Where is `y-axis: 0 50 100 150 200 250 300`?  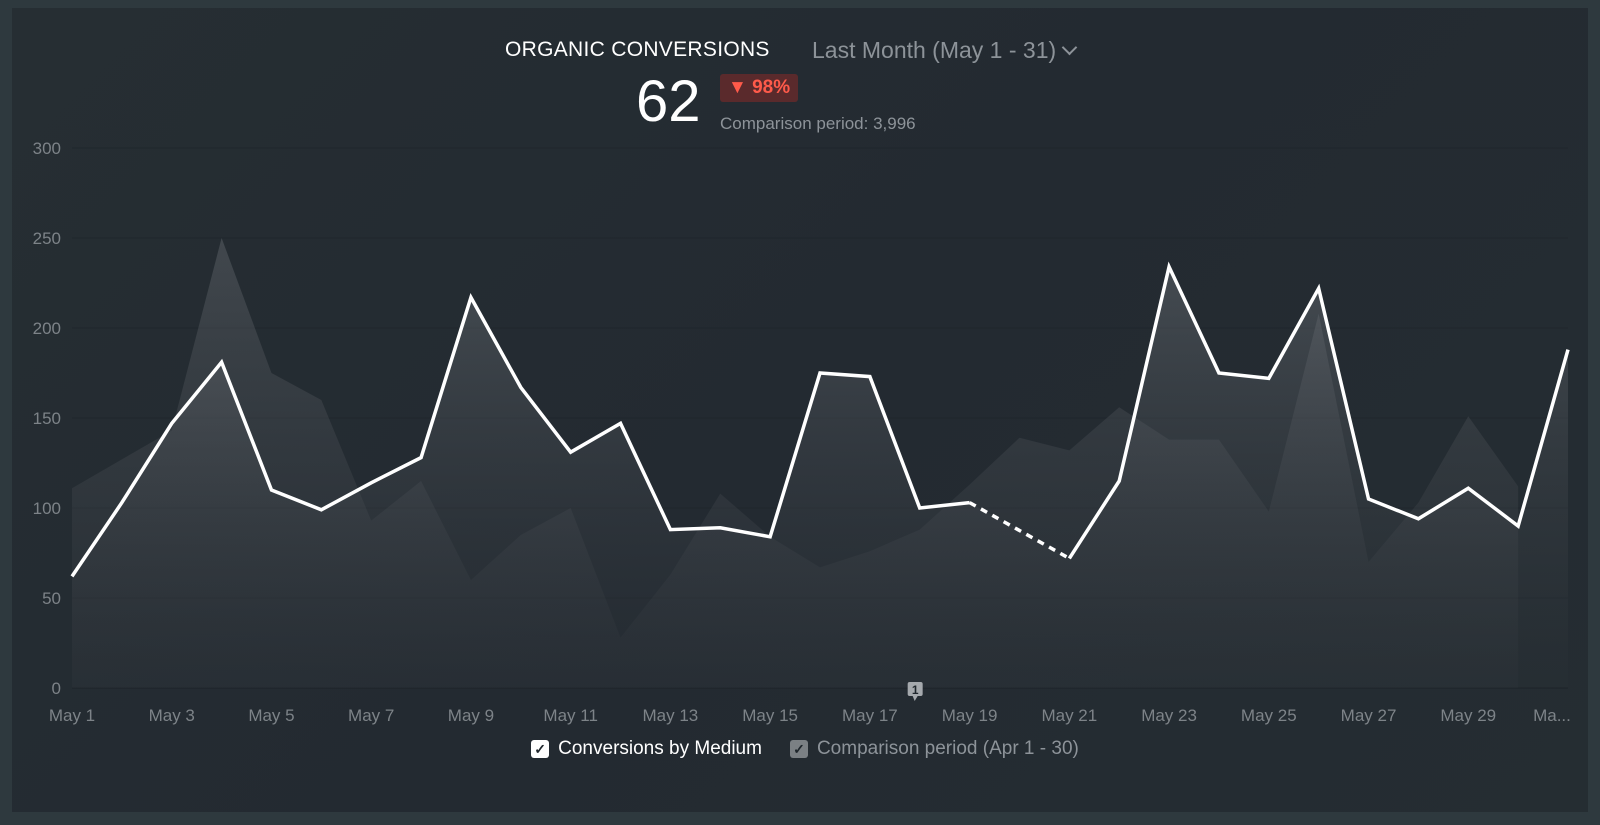
y-axis: 0 50 100 150 200 250 300 is located at coordinates (47, 418).